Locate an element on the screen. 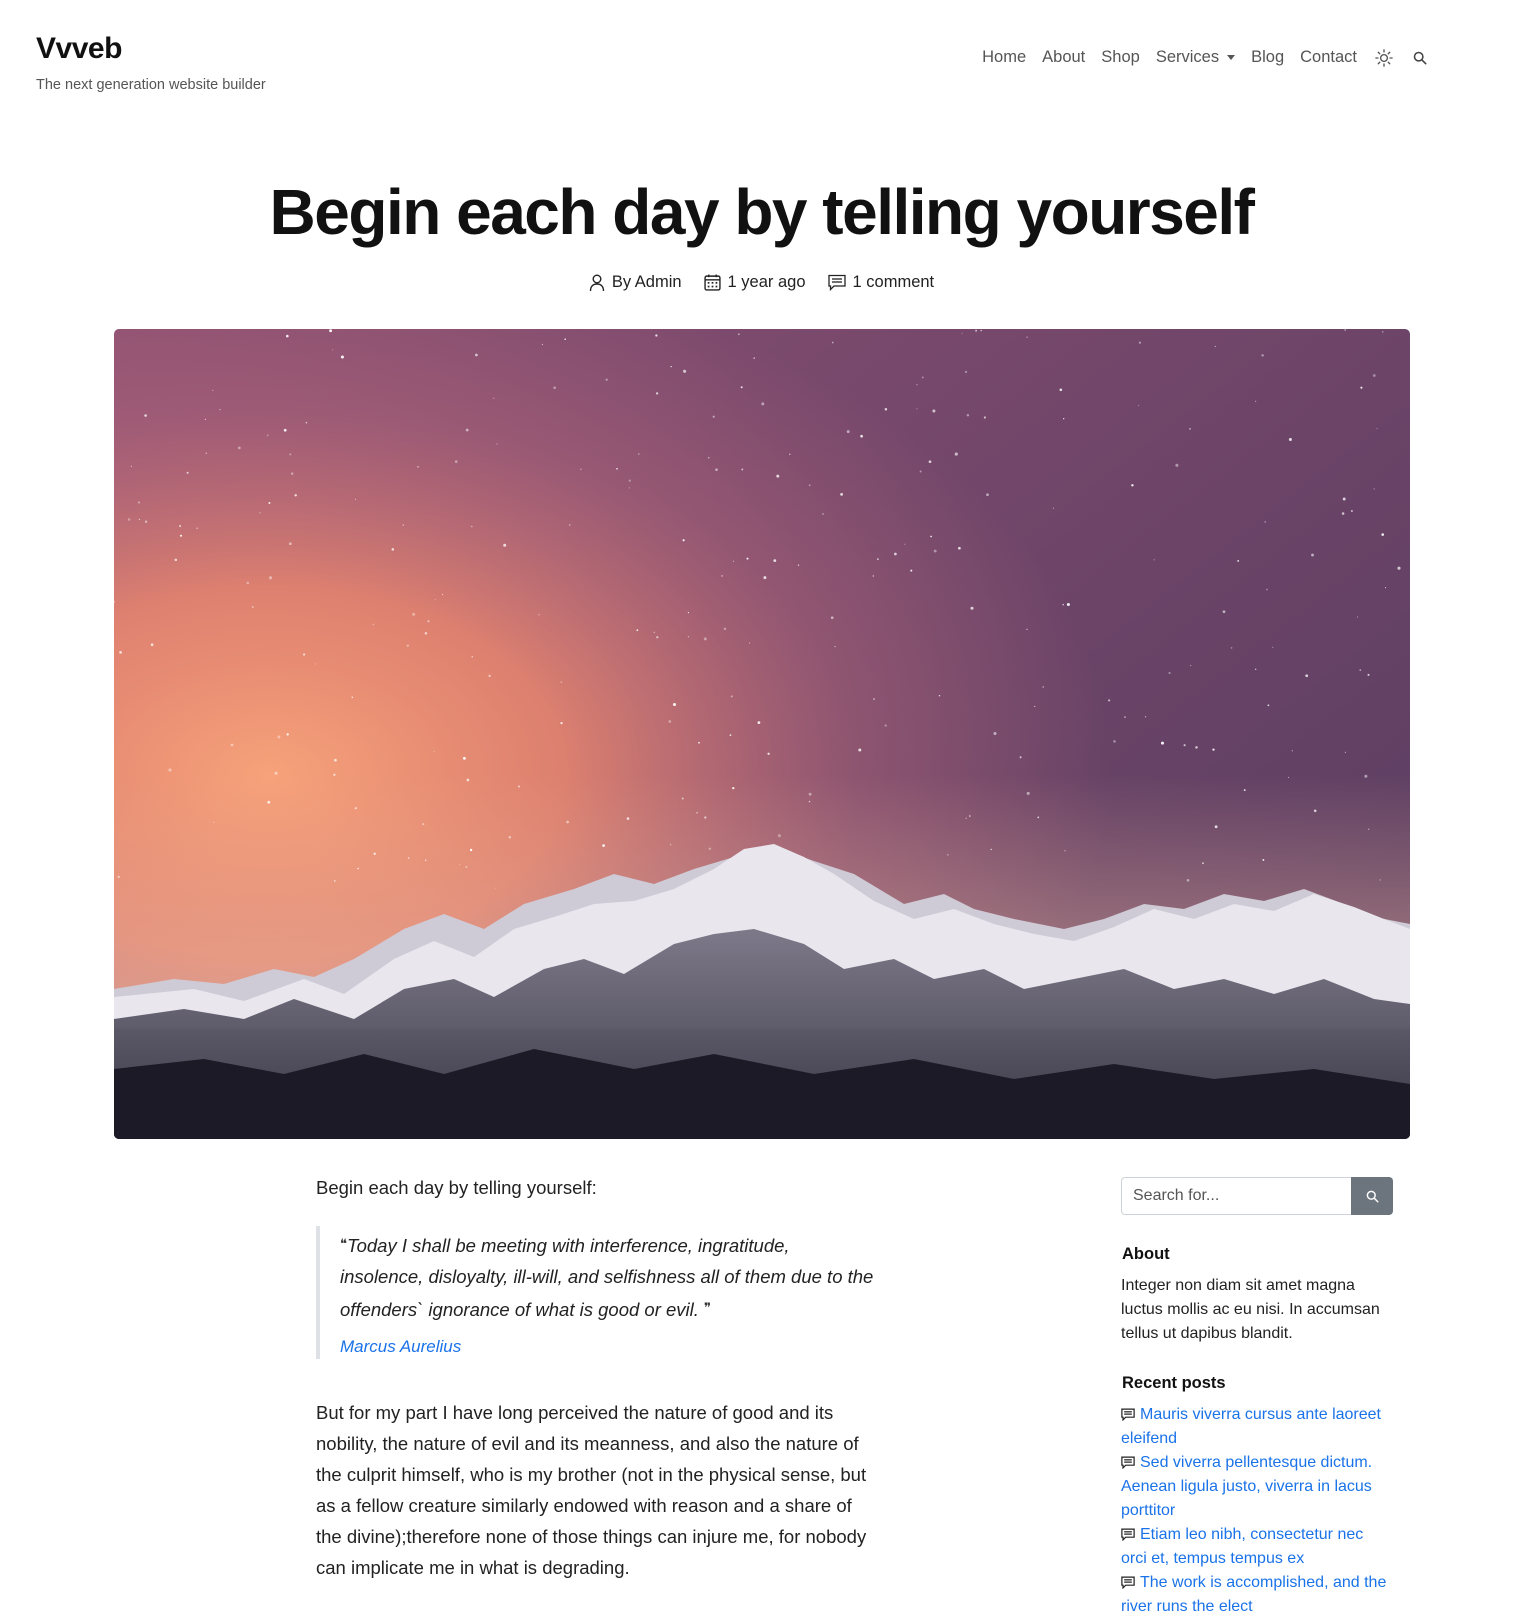  post-lead: Begin each day by telling yourself: is located at coordinates (456, 1187).